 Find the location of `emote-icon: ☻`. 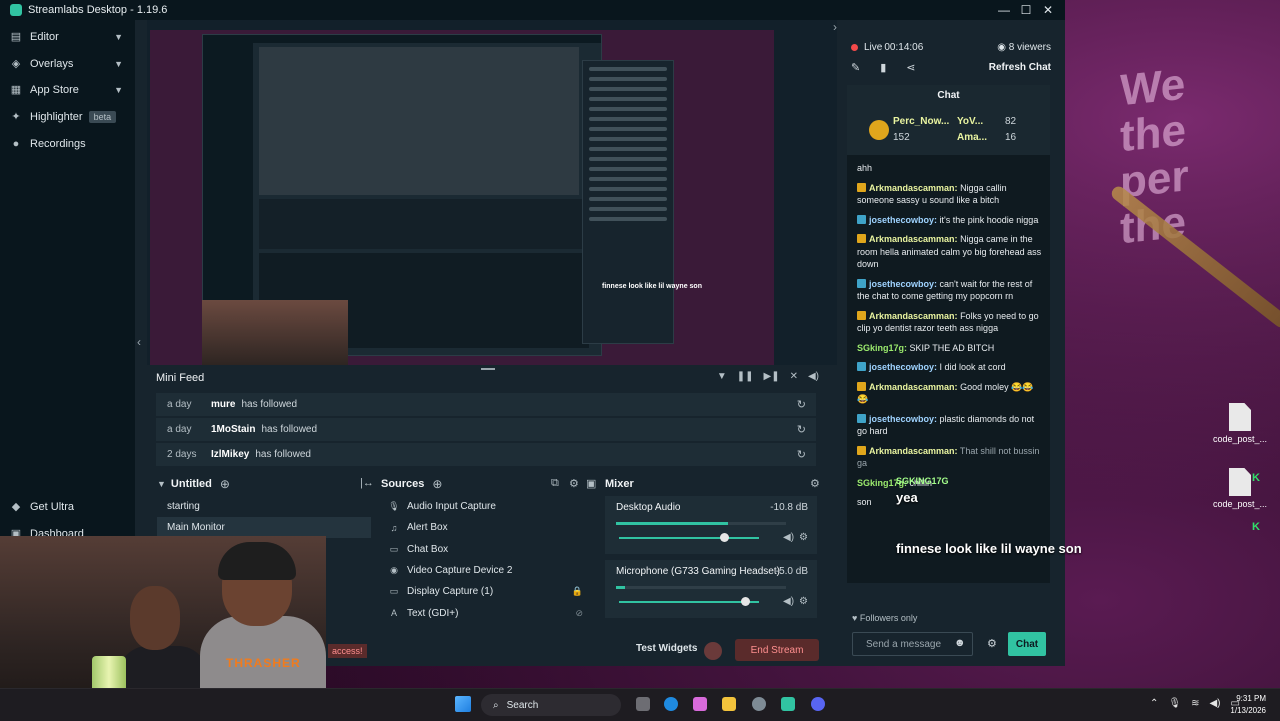

emote-icon: ☻ is located at coordinates (960, 643).